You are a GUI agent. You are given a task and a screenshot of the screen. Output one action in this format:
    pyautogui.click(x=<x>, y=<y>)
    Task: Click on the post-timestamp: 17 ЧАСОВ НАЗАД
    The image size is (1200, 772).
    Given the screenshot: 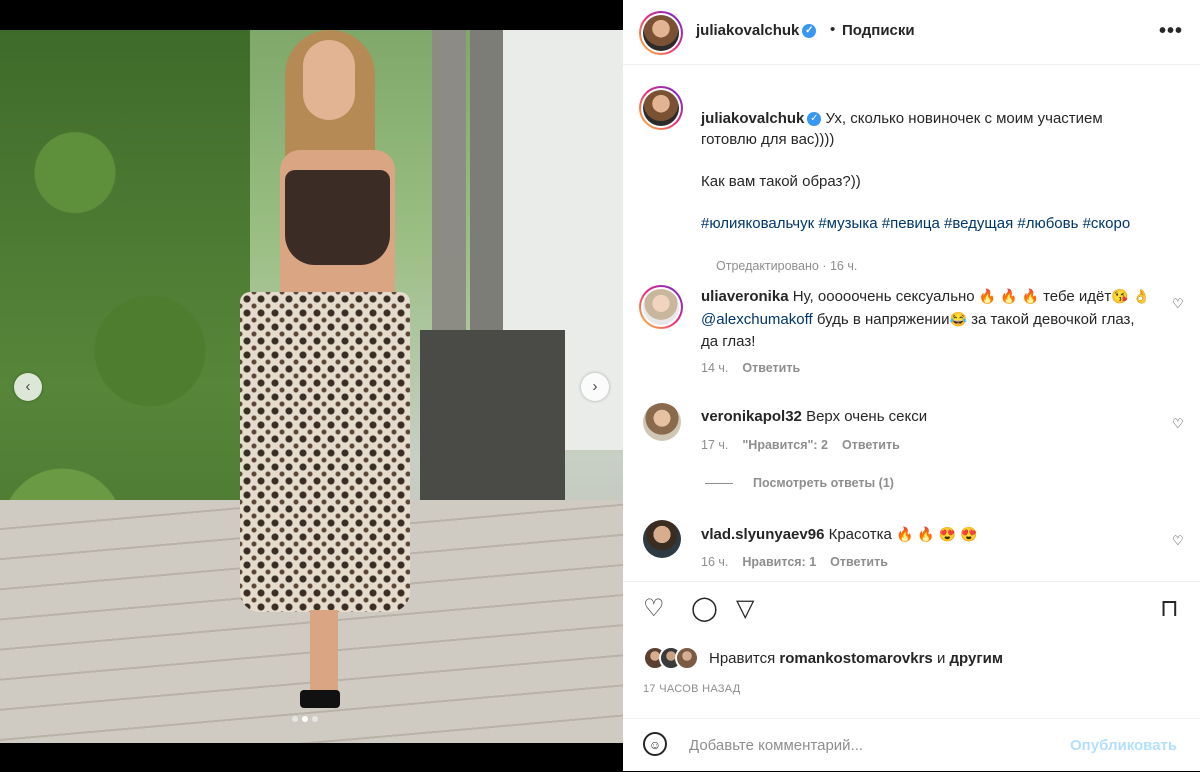 What is the action you would take?
    pyautogui.click(x=692, y=689)
    